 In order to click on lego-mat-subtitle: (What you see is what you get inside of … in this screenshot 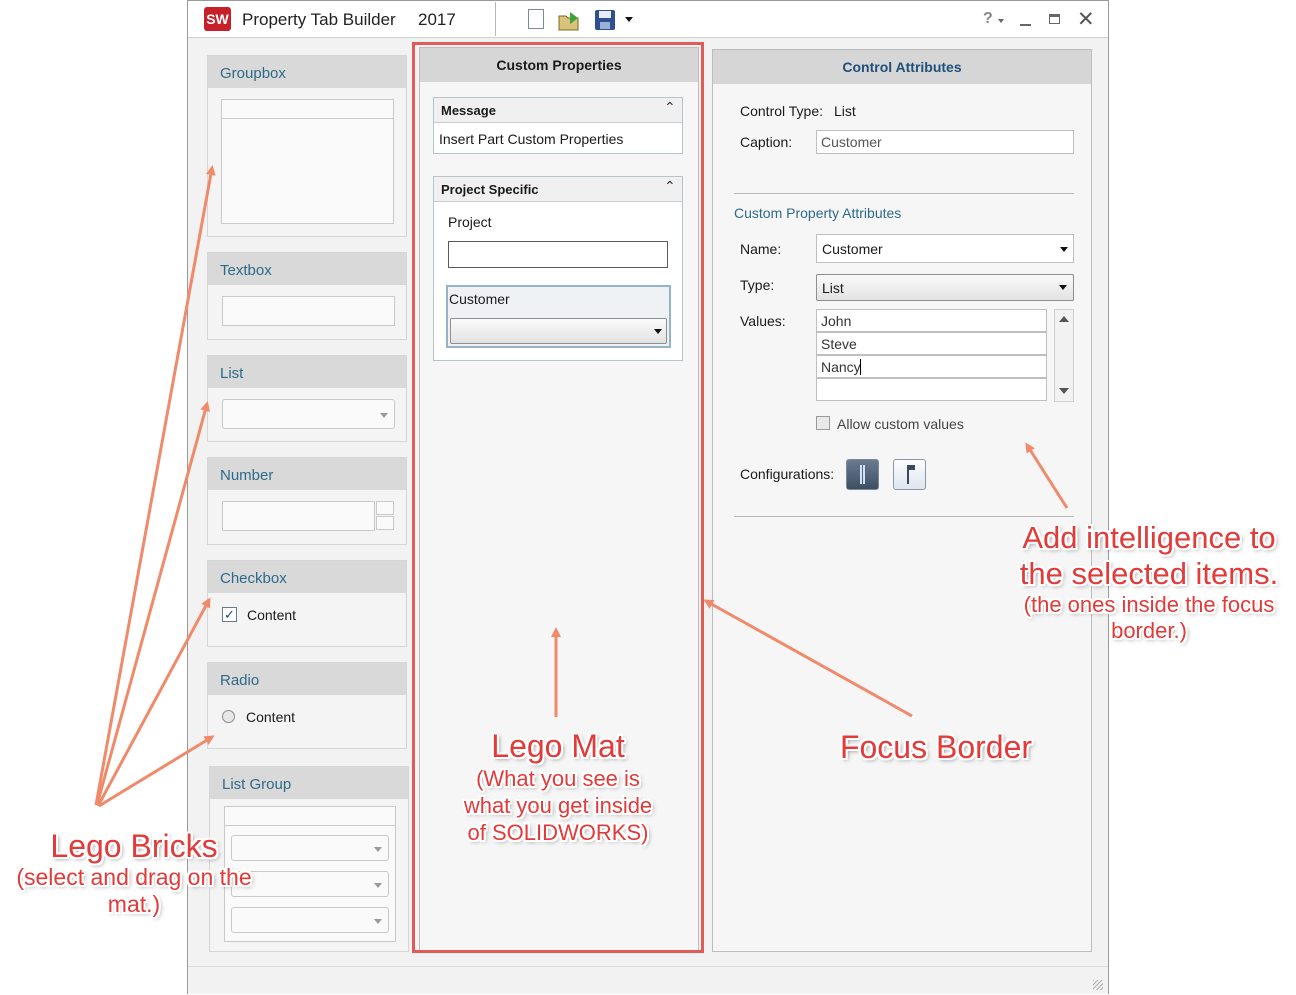, I will do `click(558, 805)`.